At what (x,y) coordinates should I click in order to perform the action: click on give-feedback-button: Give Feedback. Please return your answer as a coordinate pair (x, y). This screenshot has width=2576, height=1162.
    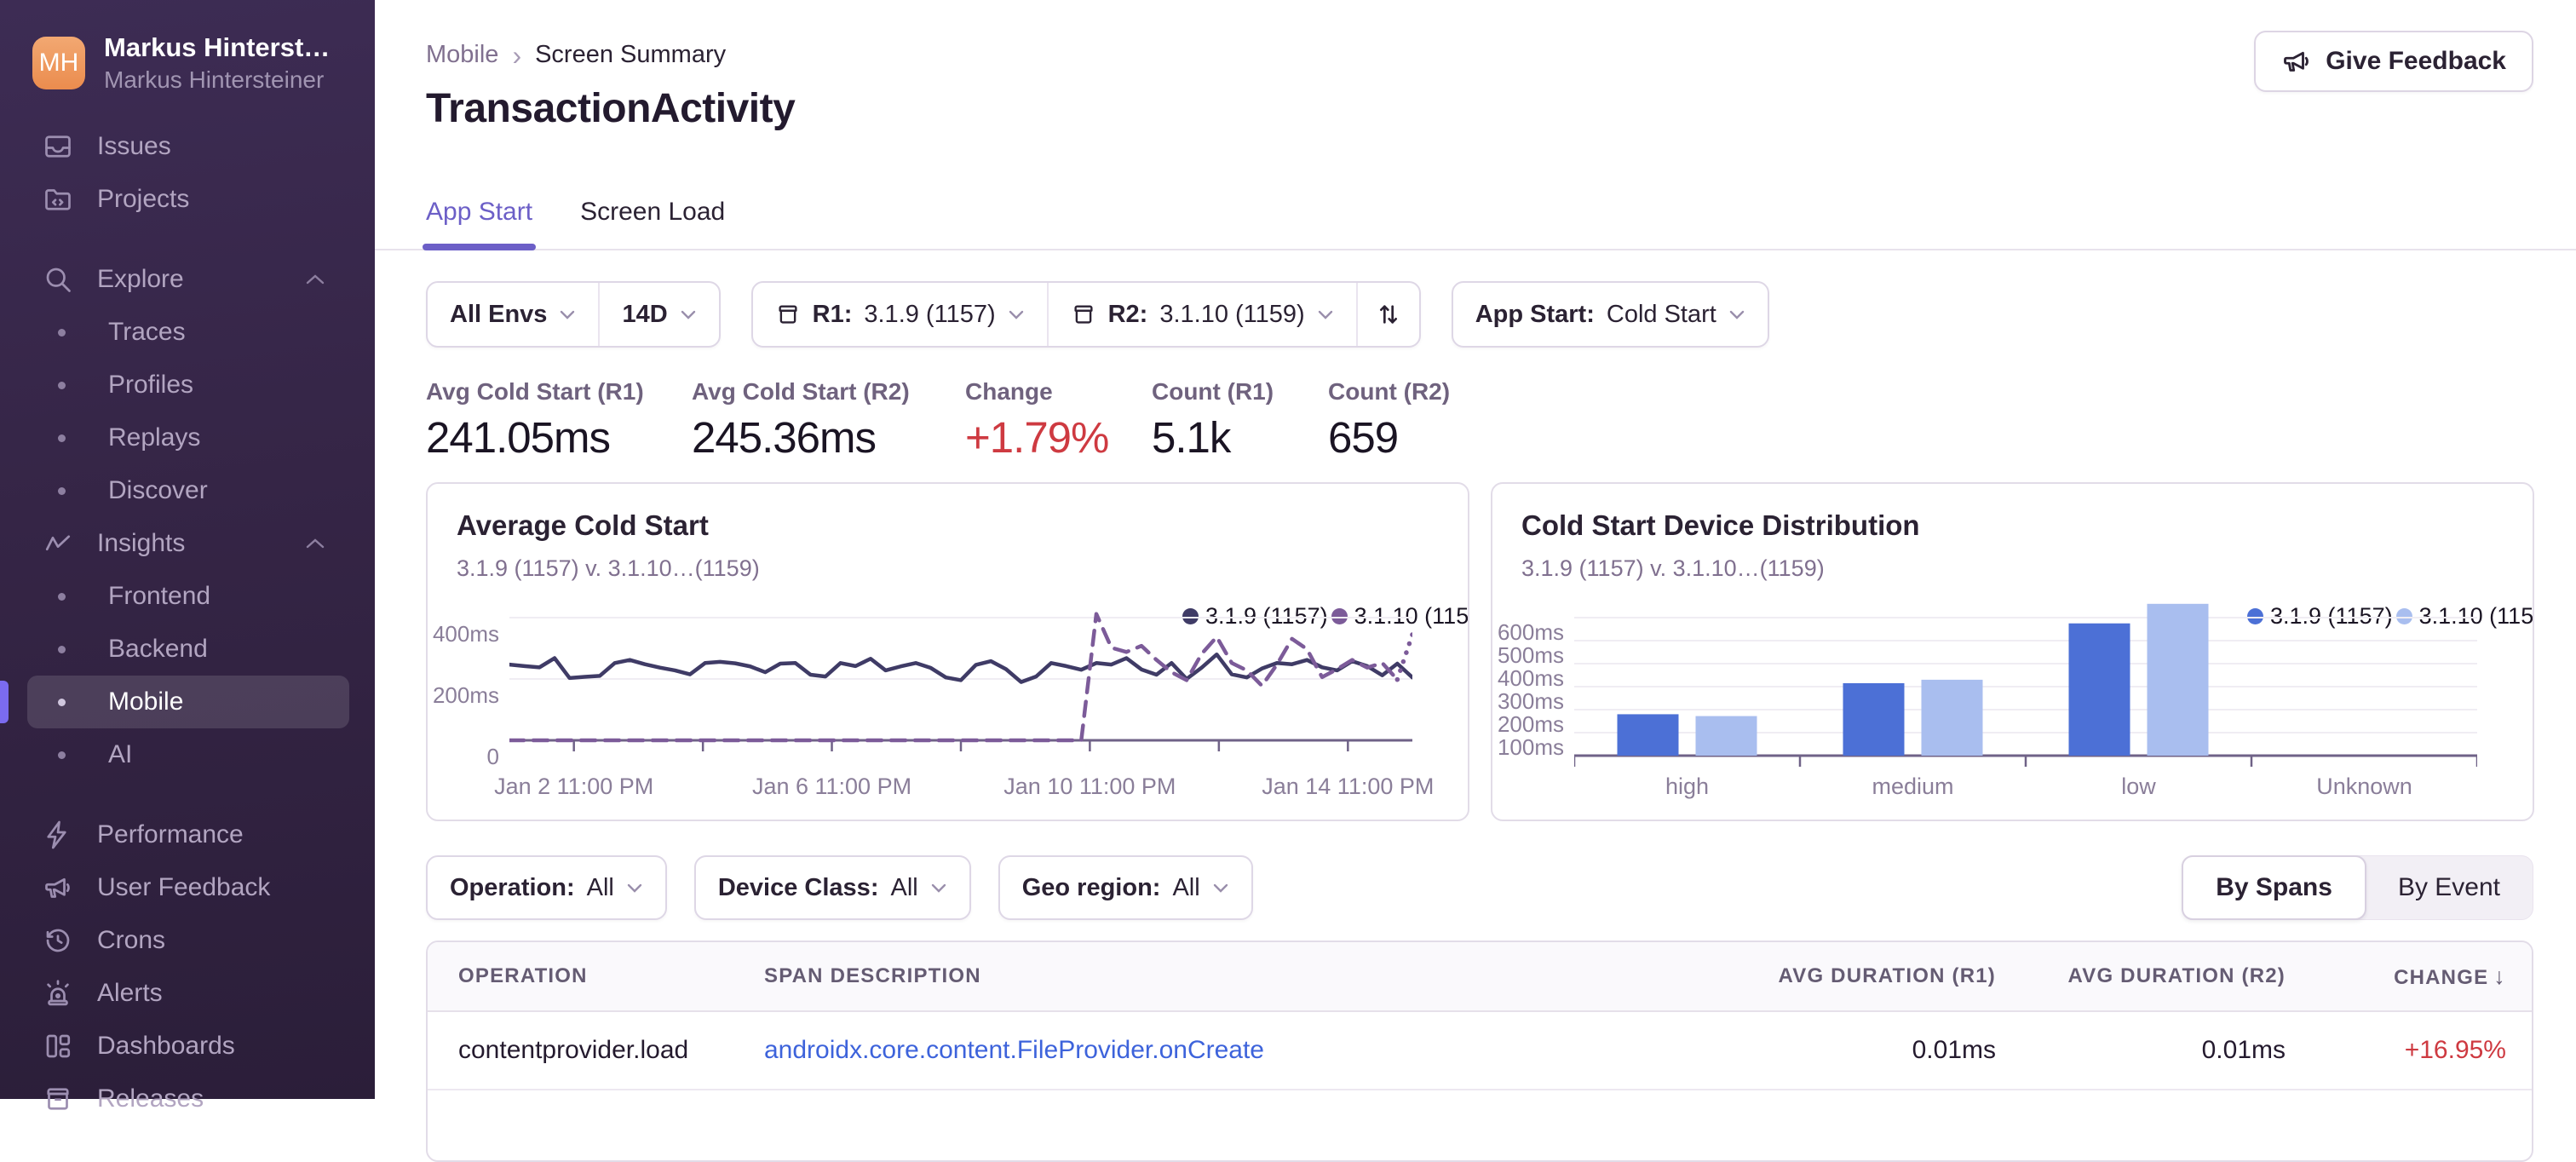
    Looking at the image, I should click on (2393, 61).